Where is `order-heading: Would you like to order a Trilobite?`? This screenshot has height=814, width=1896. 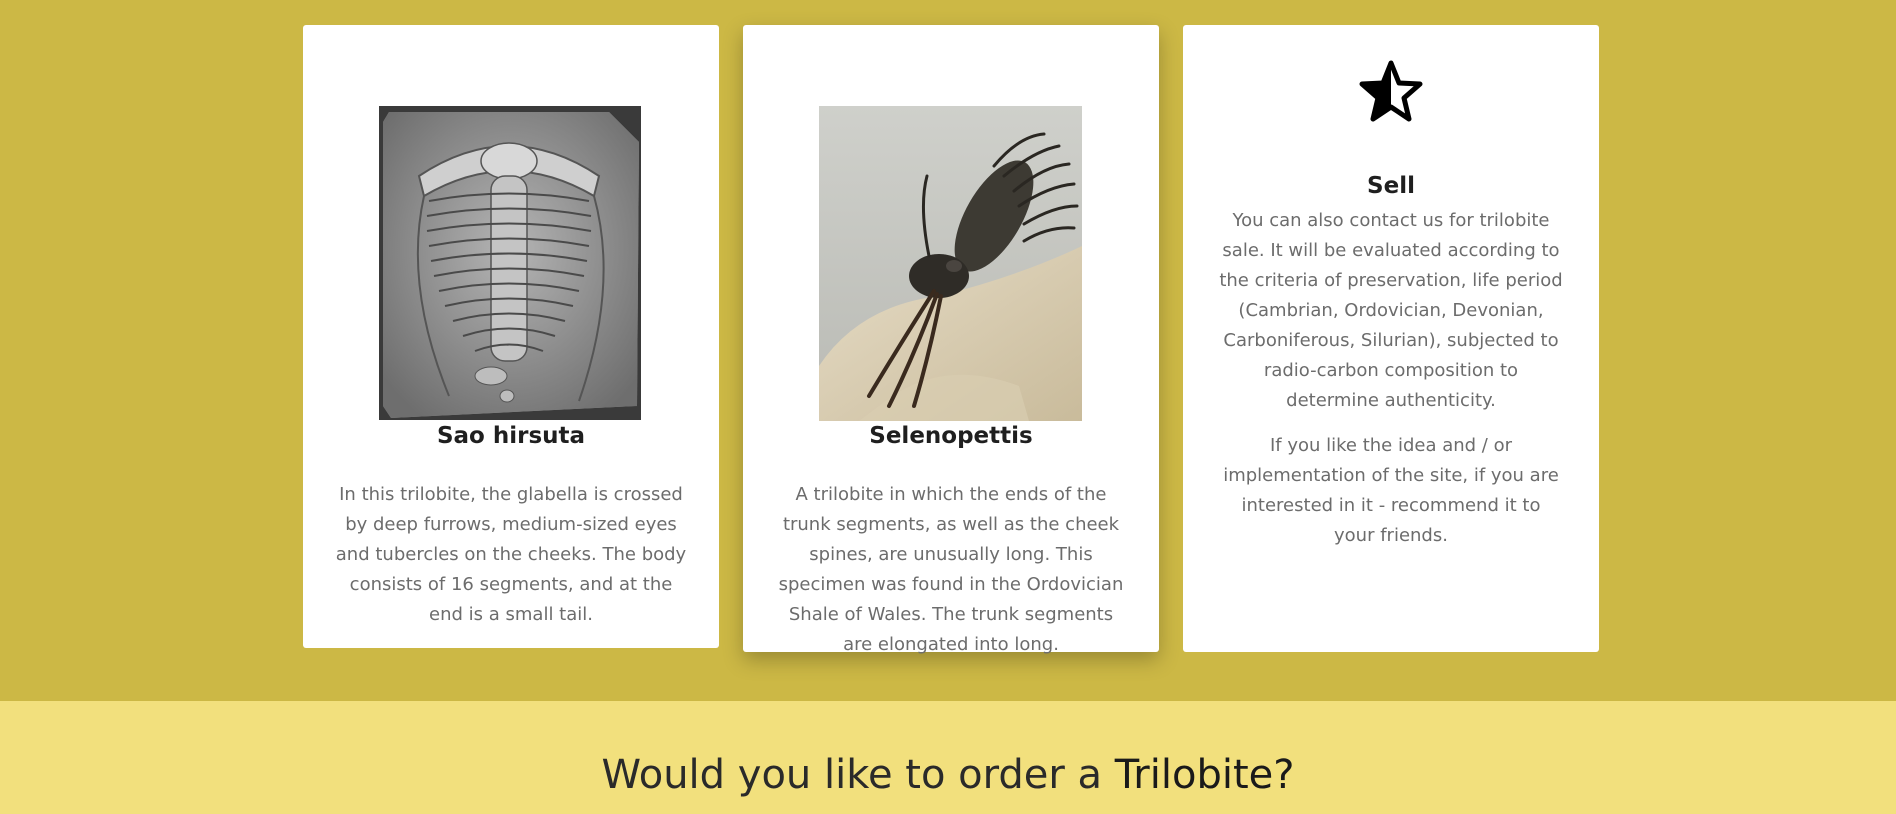 order-heading: Would you like to order a Trilobite? is located at coordinates (948, 775).